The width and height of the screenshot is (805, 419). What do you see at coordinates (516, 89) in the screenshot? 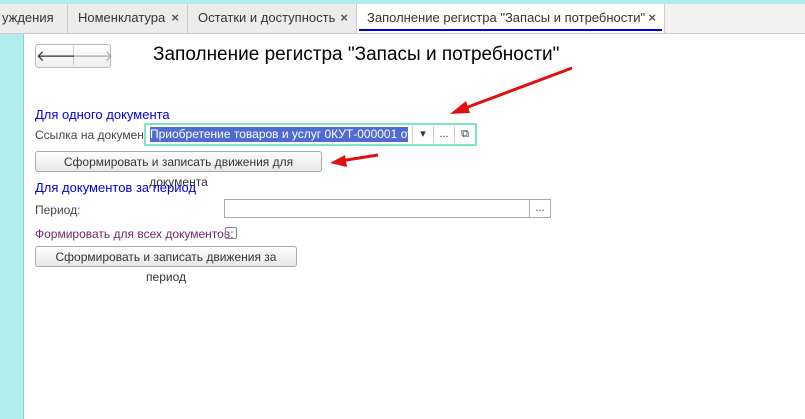
I see `arrow-annotation` at bounding box center [516, 89].